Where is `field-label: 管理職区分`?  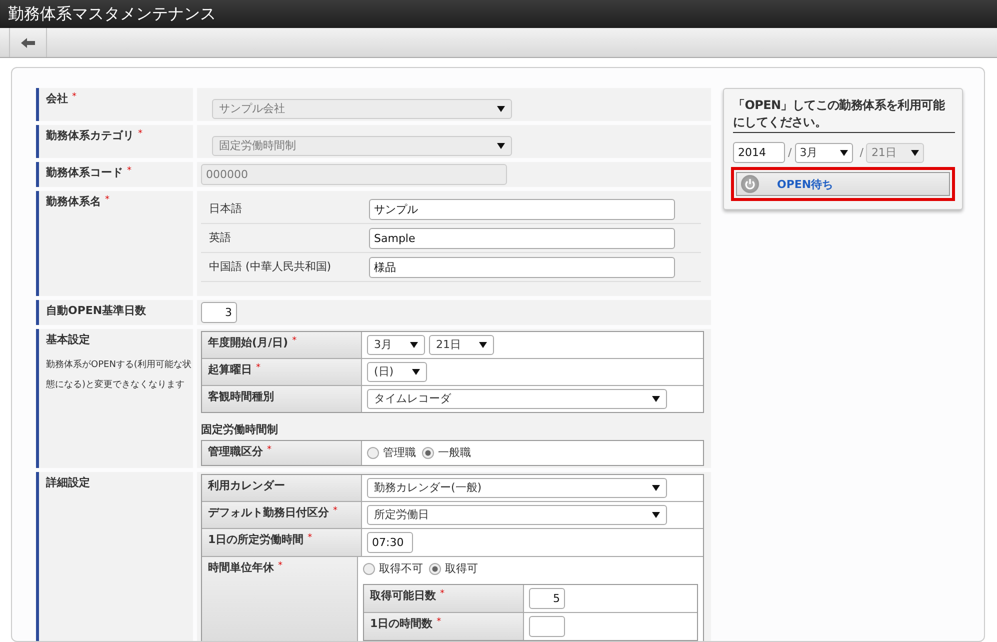
field-label: 管理職区分 is located at coordinates (235, 452).